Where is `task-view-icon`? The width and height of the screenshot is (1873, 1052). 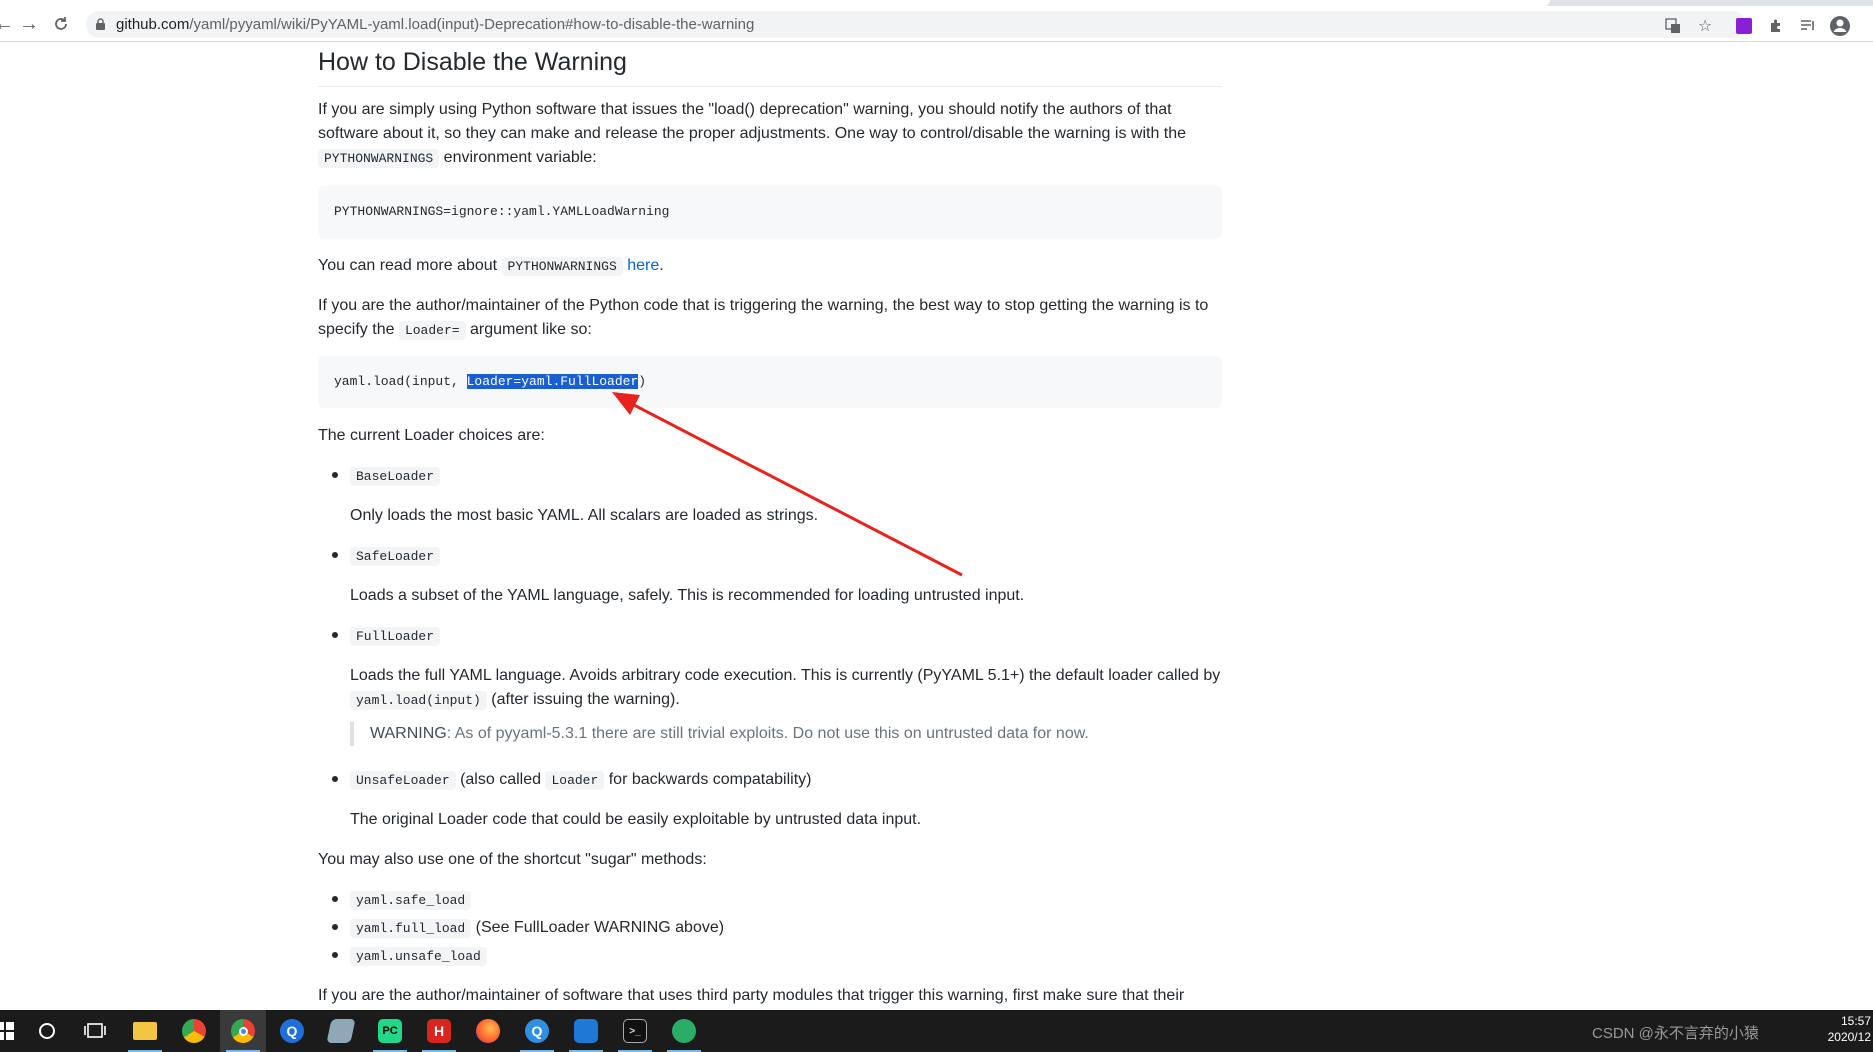 task-view-icon is located at coordinates (95, 1031).